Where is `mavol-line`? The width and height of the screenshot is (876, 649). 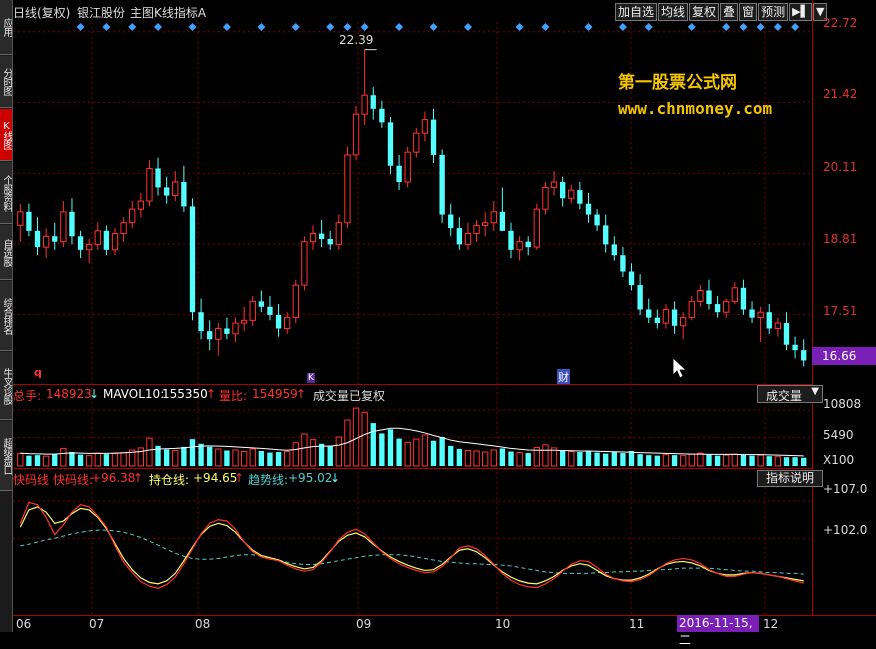 mavol-line is located at coordinates (412, 442).